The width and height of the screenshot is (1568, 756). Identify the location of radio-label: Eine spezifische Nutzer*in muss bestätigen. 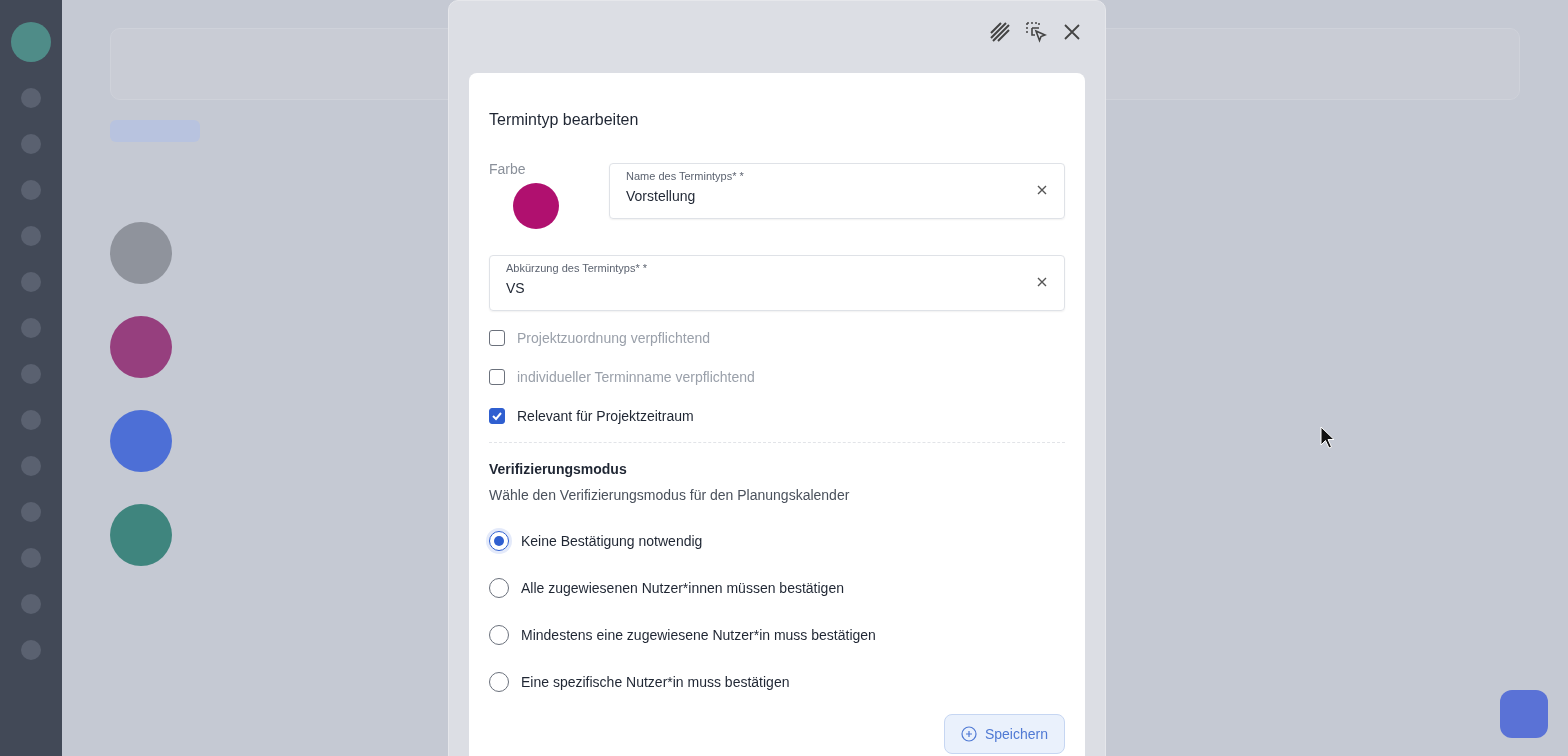
(655, 682).